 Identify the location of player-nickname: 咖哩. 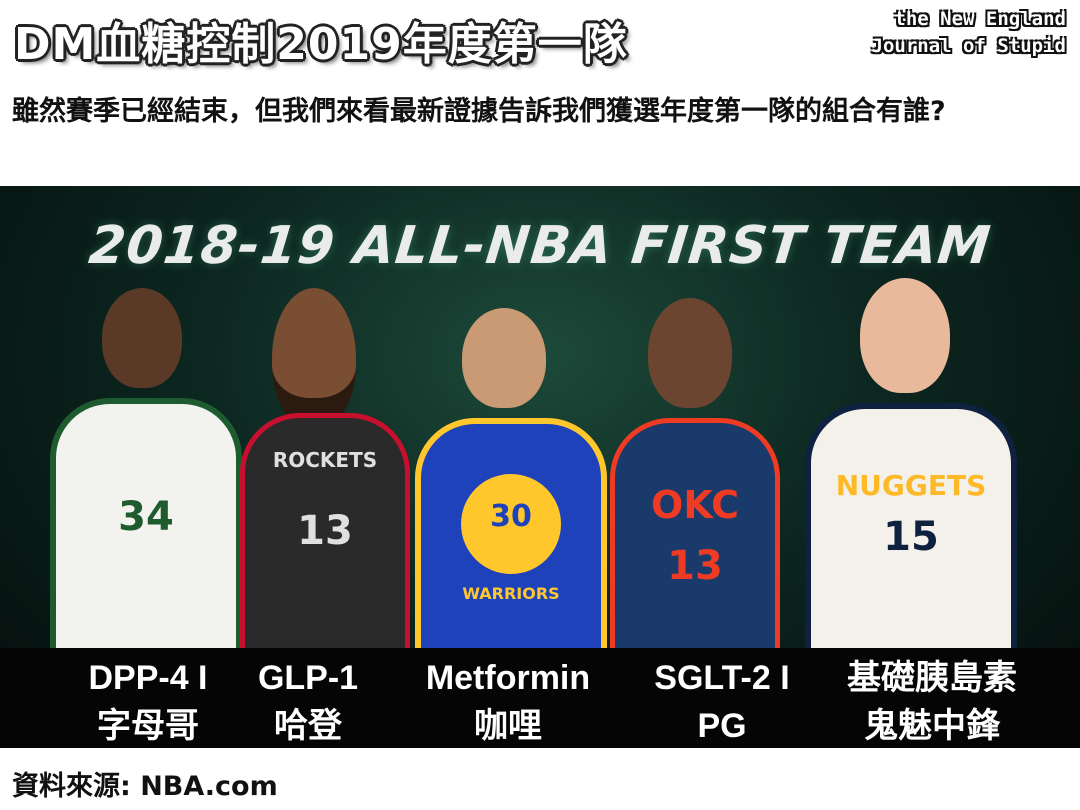
(508, 726).